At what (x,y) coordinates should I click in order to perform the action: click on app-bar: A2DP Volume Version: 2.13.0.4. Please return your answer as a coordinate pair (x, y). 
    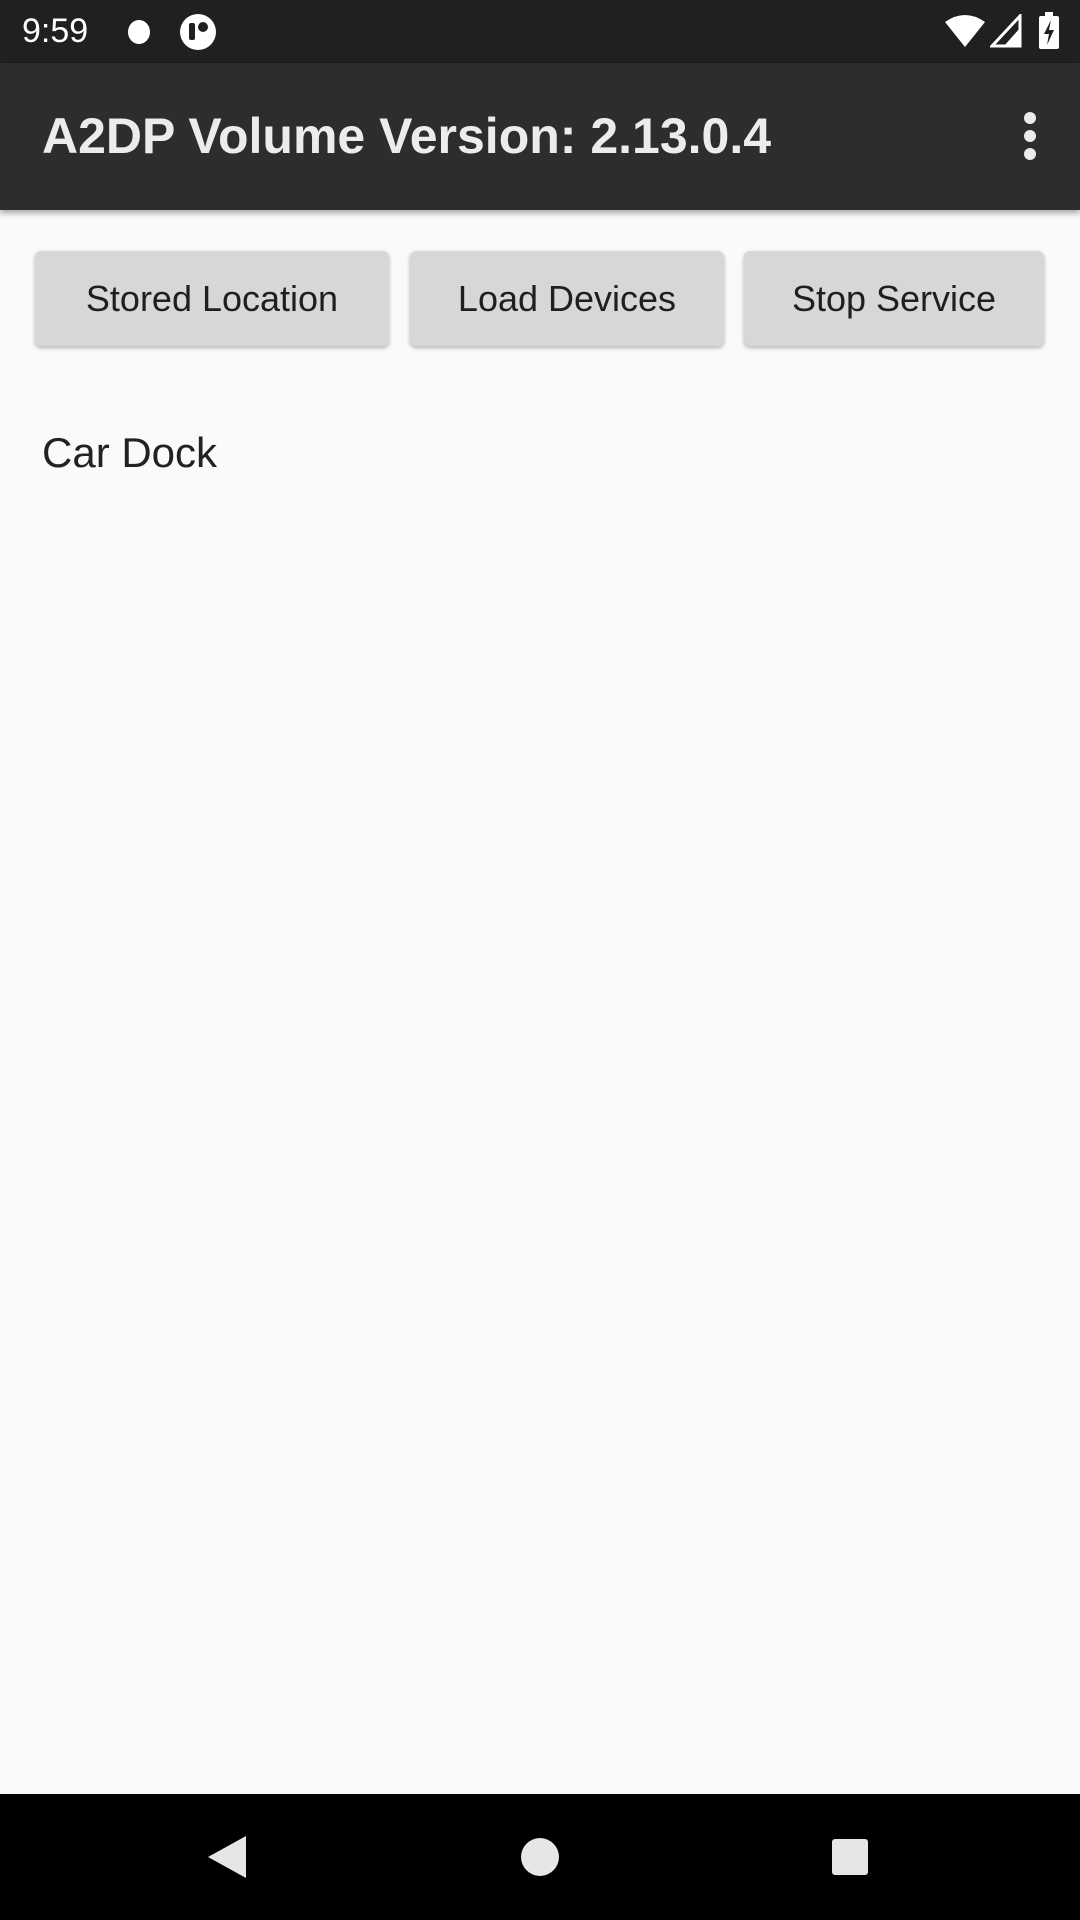
    Looking at the image, I should click on (540, 136).